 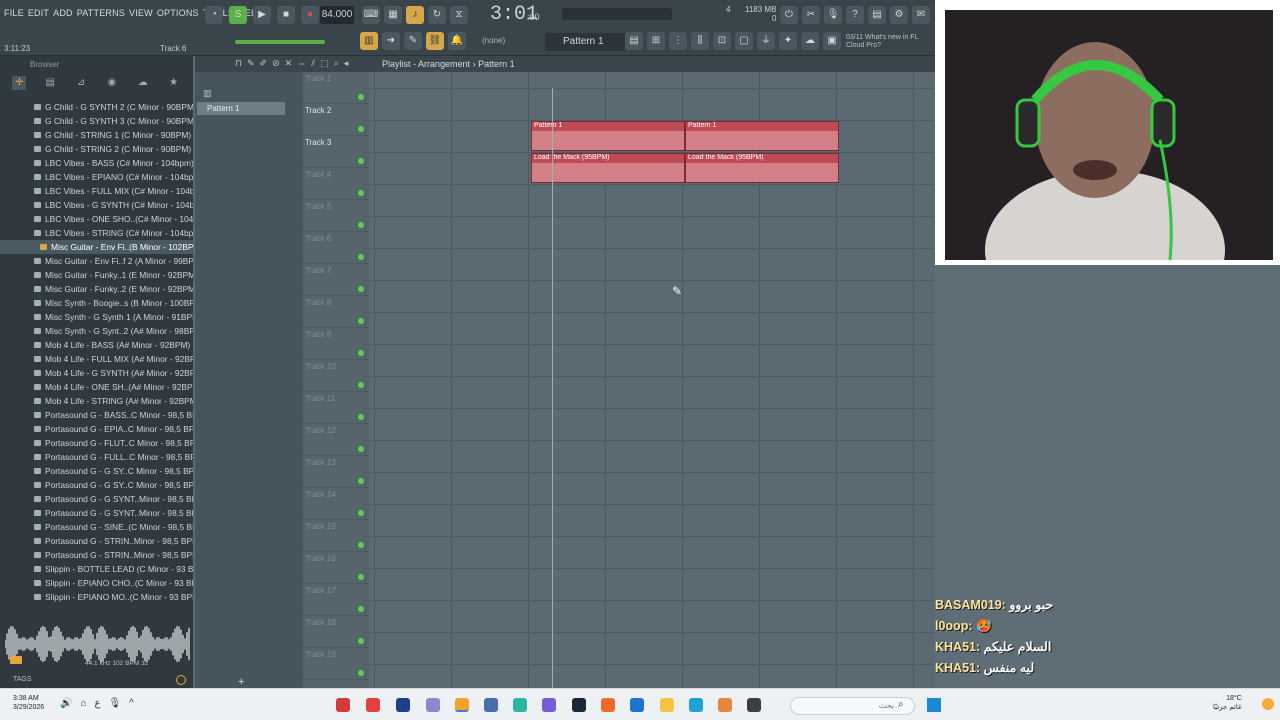 I want to click on preview-play-icon, so click(x=16, y=660).